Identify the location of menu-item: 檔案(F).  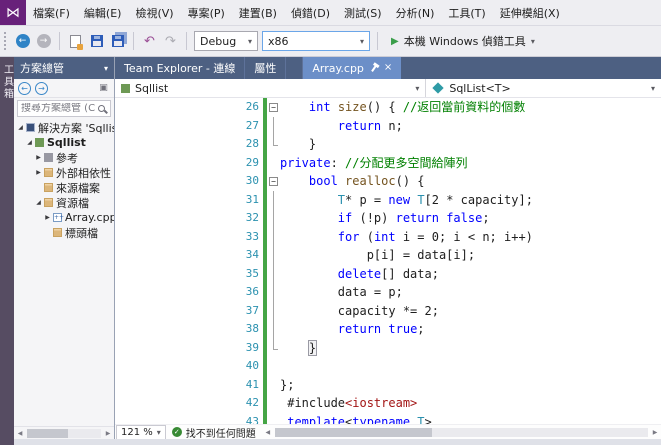
(51, 12).